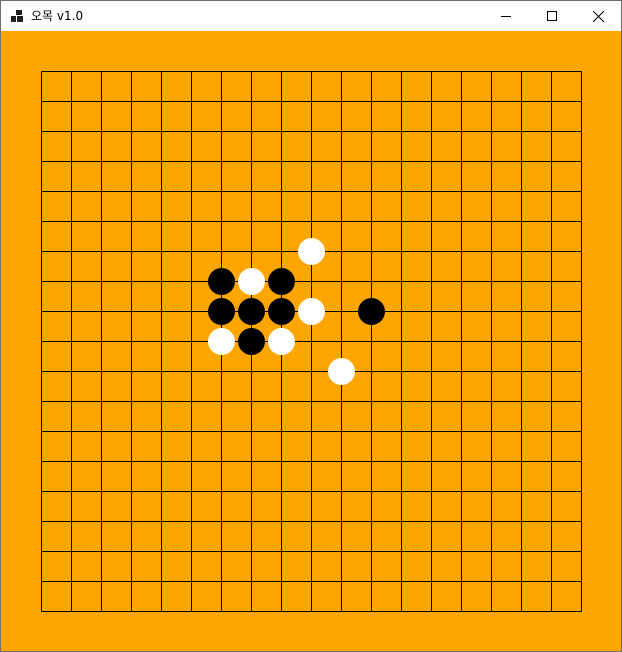  I want to click on minimize-button, so click(506, 16).